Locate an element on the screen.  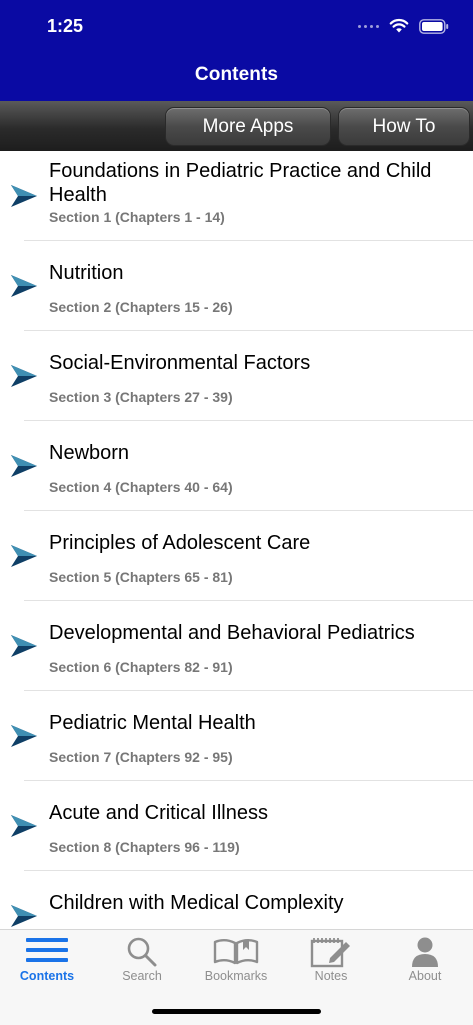
tab-label: Search is located at coordinates (142, 976).